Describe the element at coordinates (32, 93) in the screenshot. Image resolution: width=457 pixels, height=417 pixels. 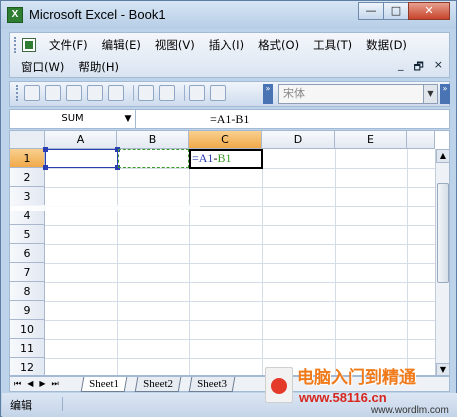
I see `new-icon` at that location.